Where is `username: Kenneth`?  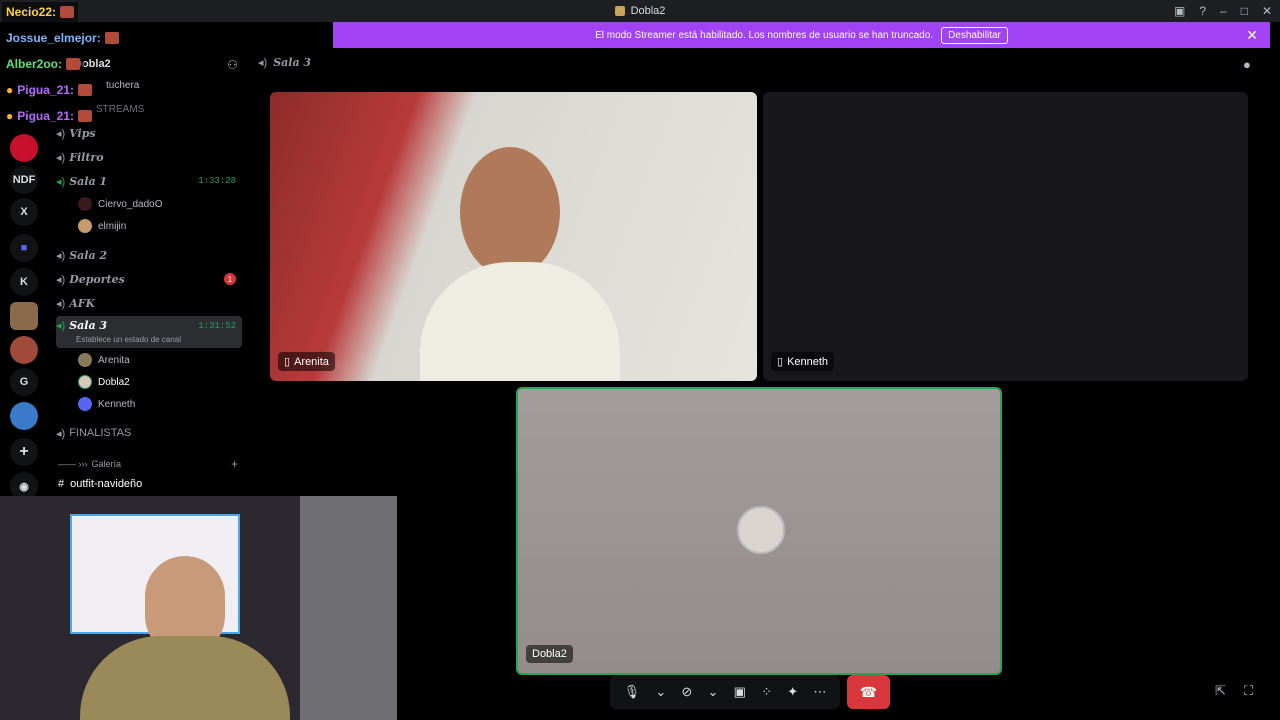
username: Kenneth is located at coordinates (117, 404).